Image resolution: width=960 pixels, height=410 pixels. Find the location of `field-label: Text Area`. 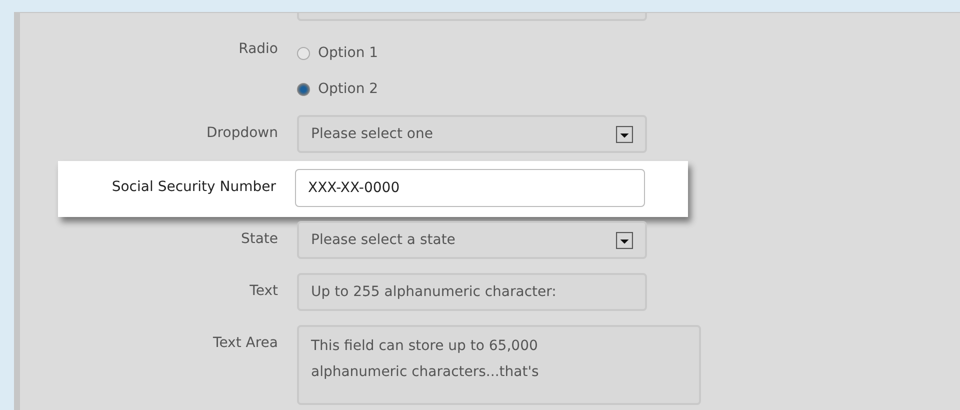

field-label: Text Area is located at coordinates (245, 342).